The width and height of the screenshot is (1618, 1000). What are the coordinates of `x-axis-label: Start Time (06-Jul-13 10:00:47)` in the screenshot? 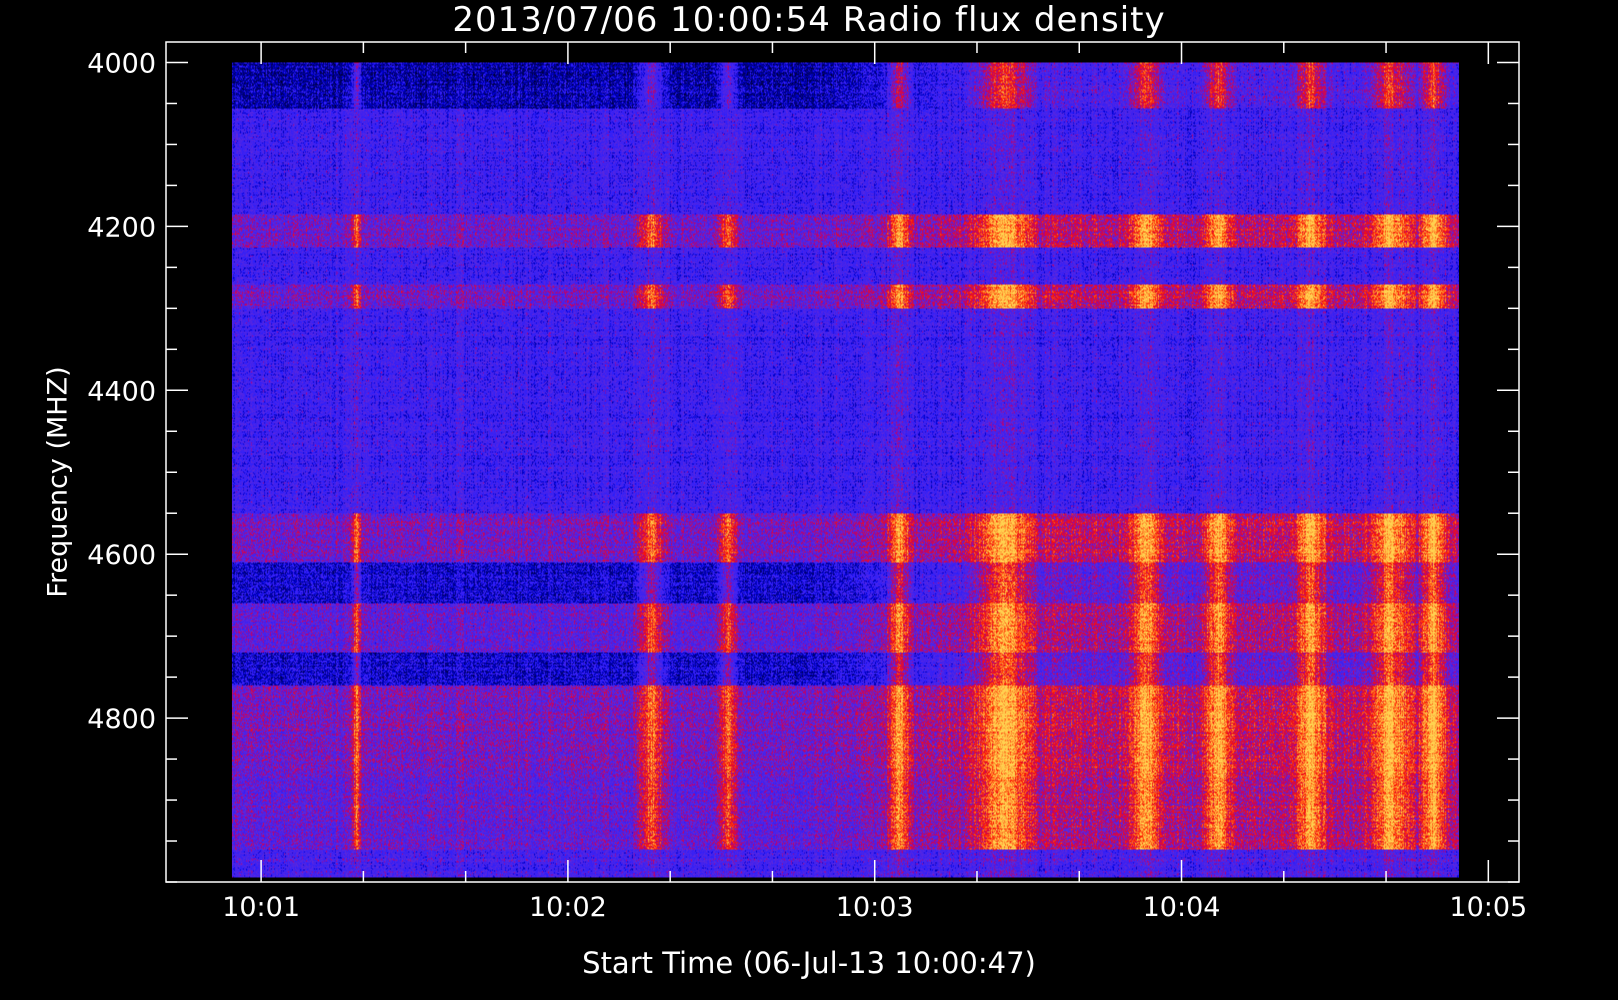 It's located at (809, 963).